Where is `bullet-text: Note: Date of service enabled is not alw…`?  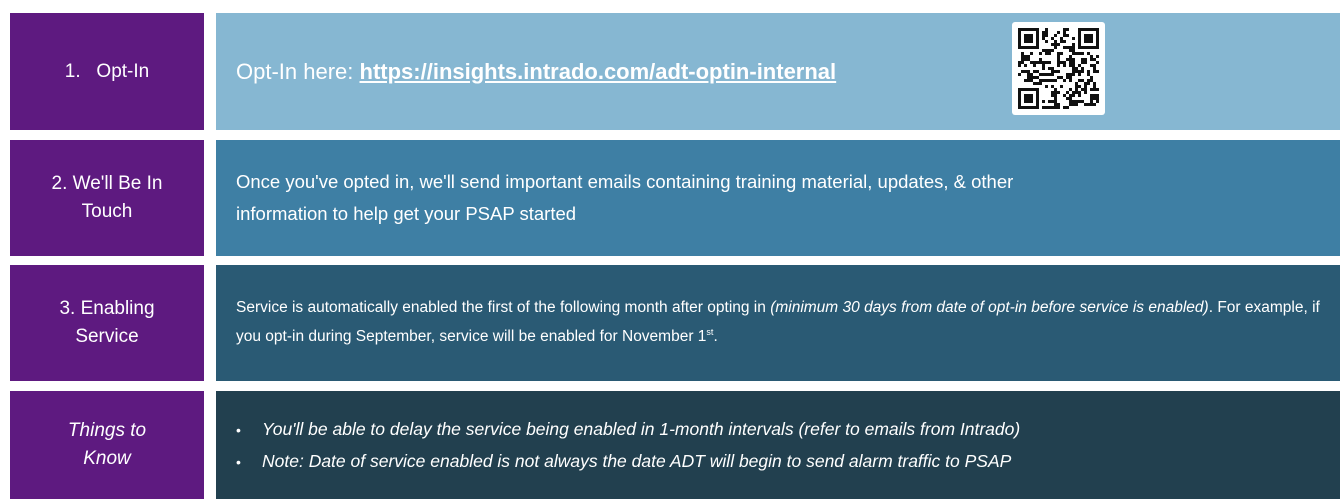 bullet-text: Note: Date of service enabled is not alw… is located at coordinates (637, 461).